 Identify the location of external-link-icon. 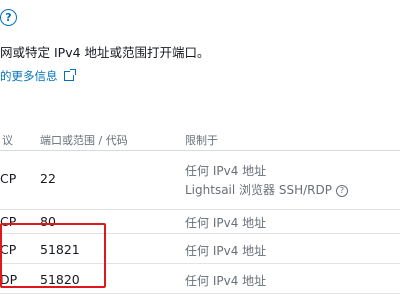
(69, 75).